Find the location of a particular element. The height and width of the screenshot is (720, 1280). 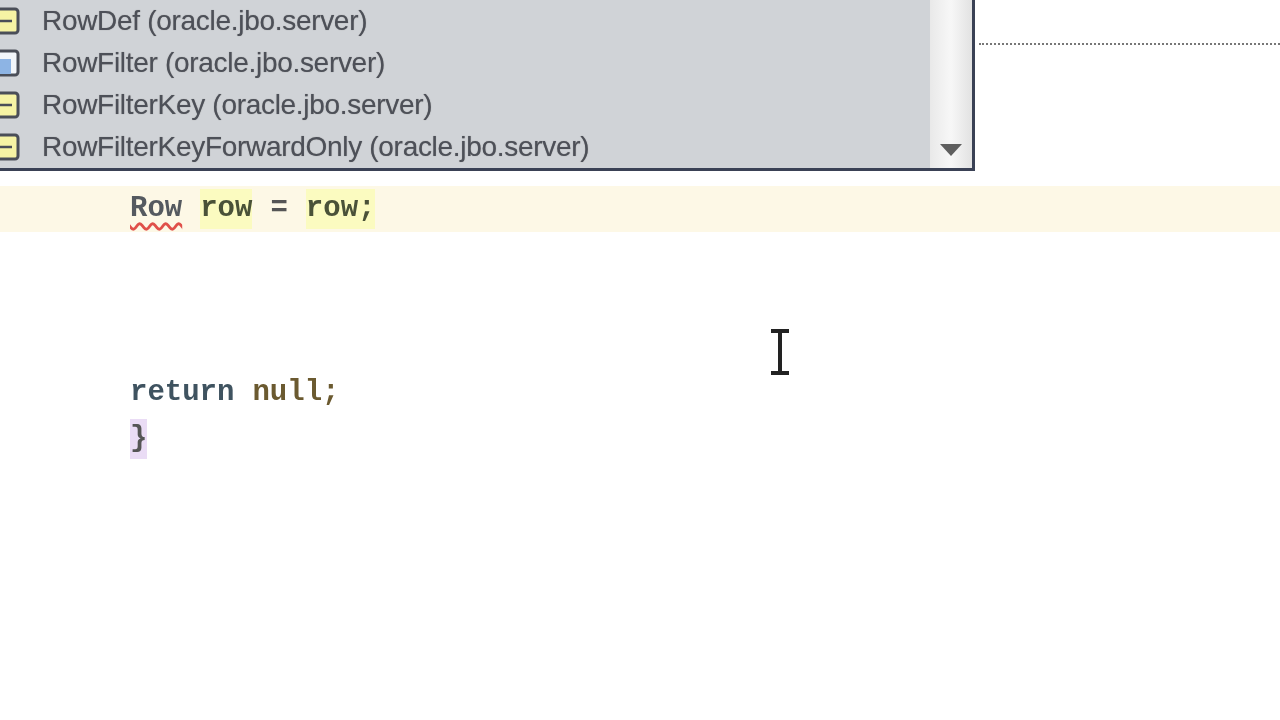

code-token: } is located at coordinates (139, 439).